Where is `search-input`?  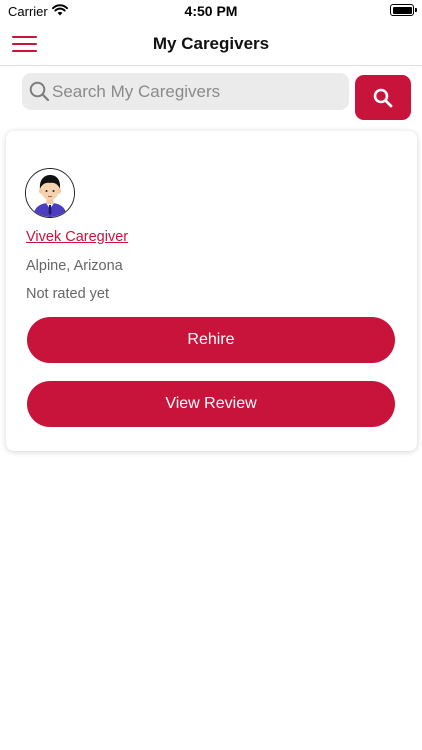 search-input is located at coordinates (197, 91).